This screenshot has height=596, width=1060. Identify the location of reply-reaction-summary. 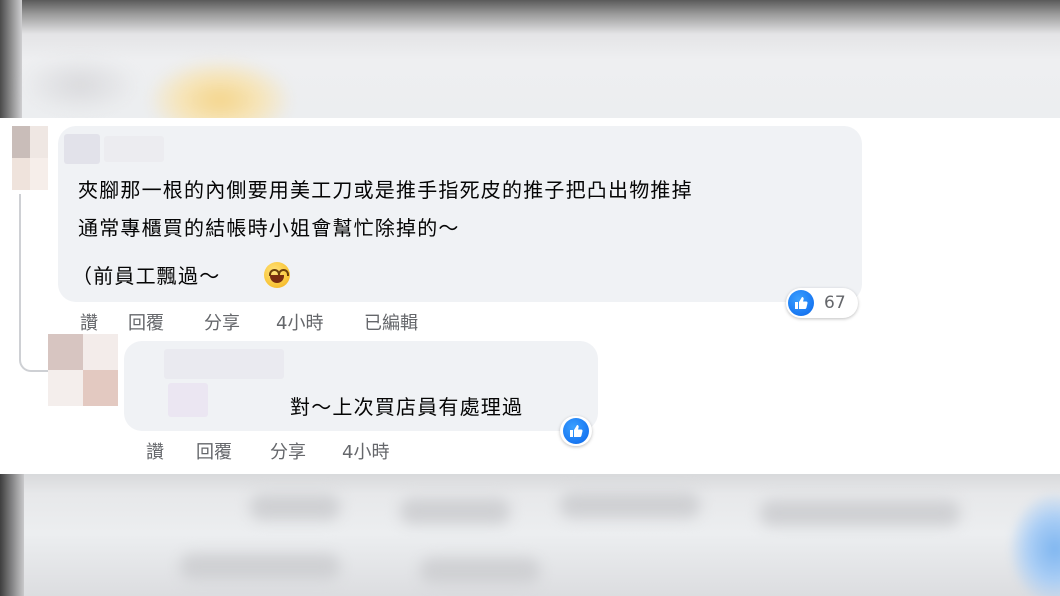
(576, 431).